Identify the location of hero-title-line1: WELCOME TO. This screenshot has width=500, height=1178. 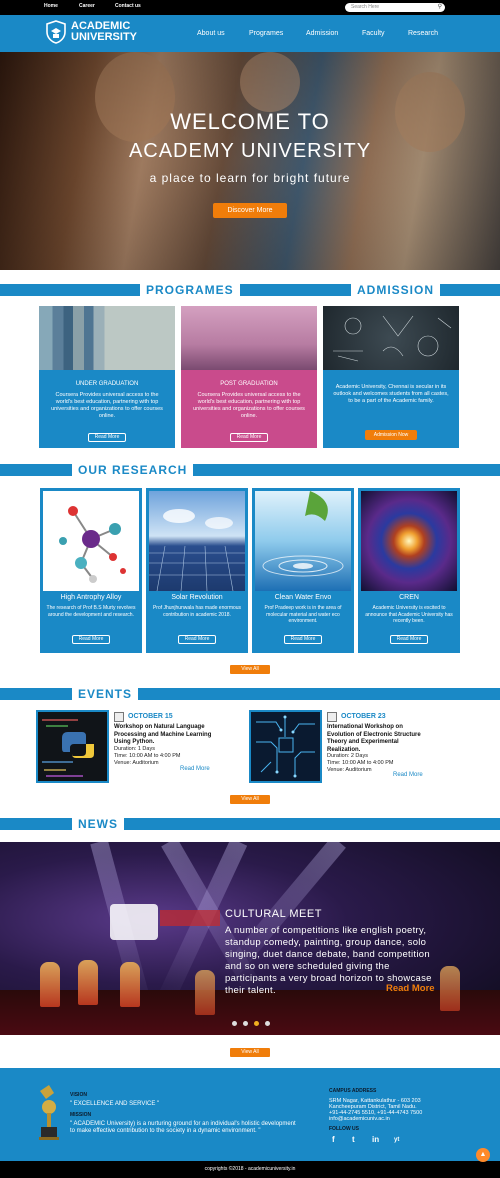
(250, 121).